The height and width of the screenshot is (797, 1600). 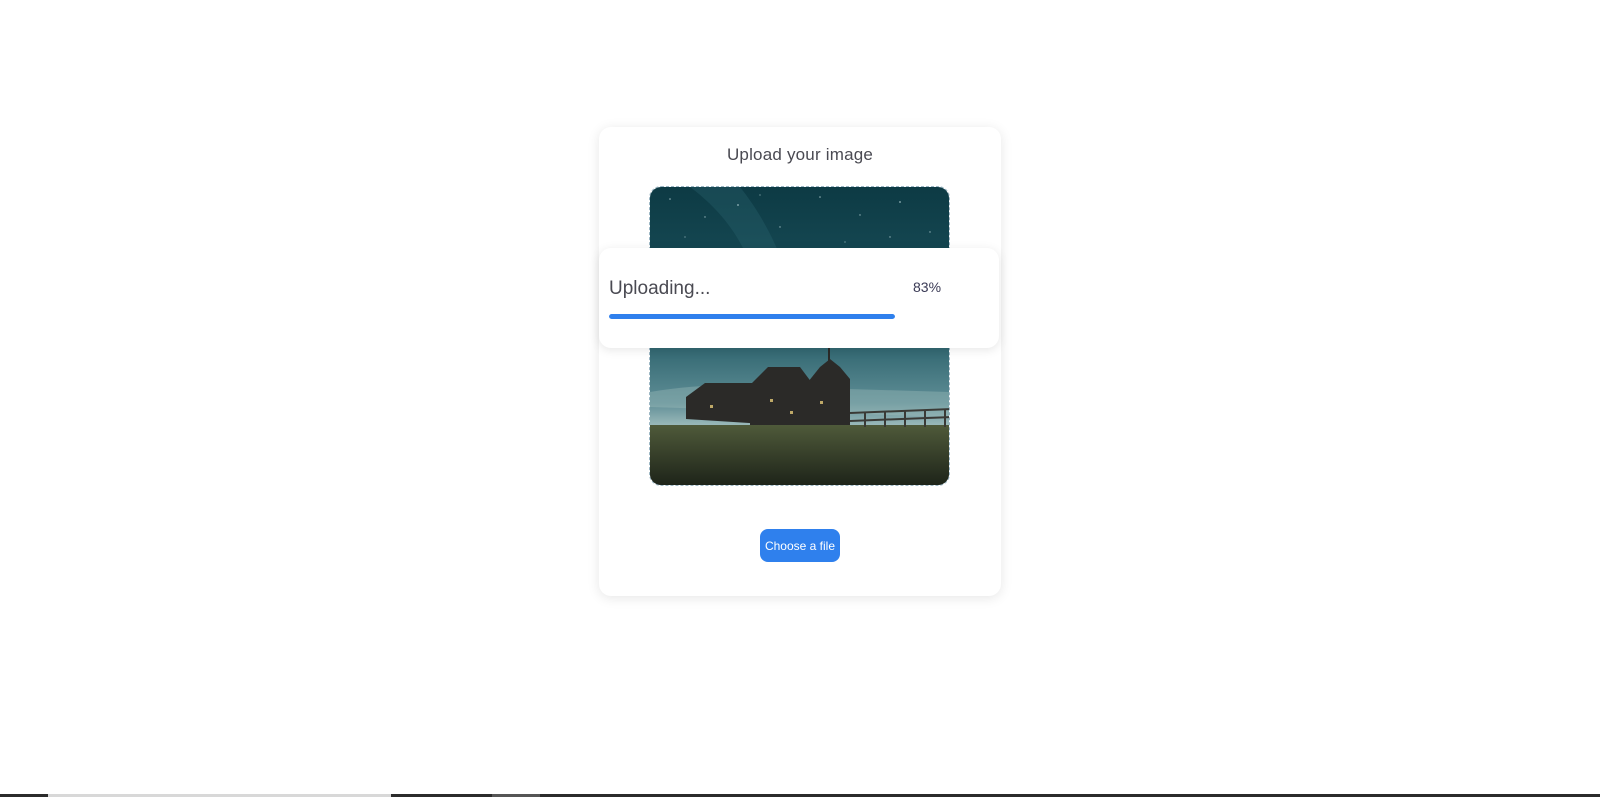 I want to click on upload-card: Upload your image Choose a file, so click(x=800, y=361).